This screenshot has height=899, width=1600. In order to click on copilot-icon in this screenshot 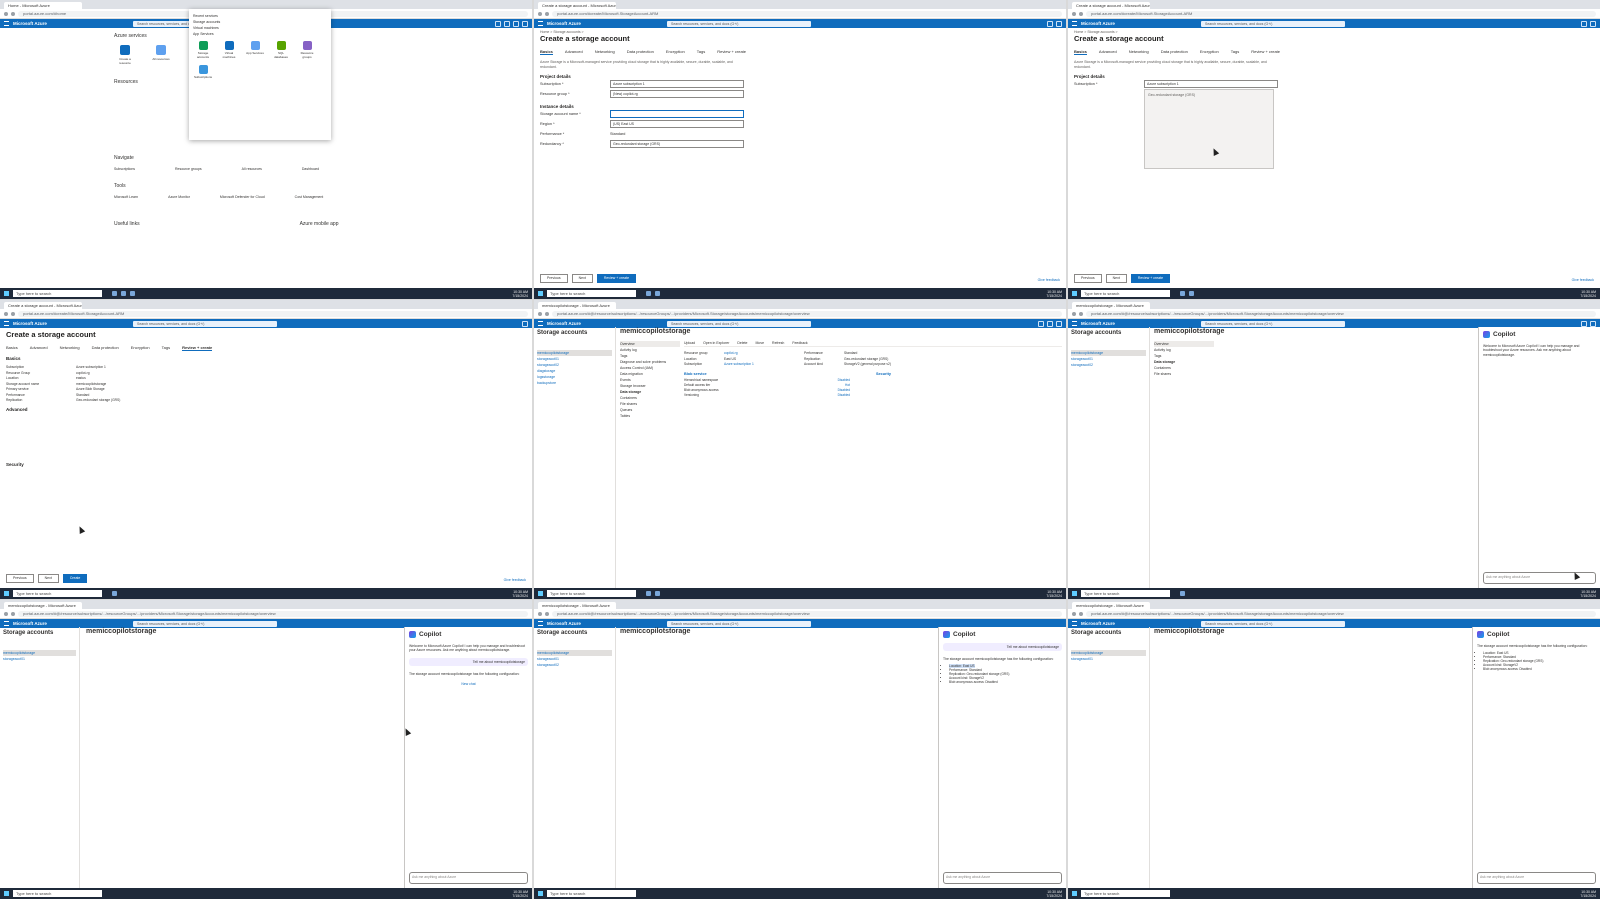, I will do `click(1584, 323)`.